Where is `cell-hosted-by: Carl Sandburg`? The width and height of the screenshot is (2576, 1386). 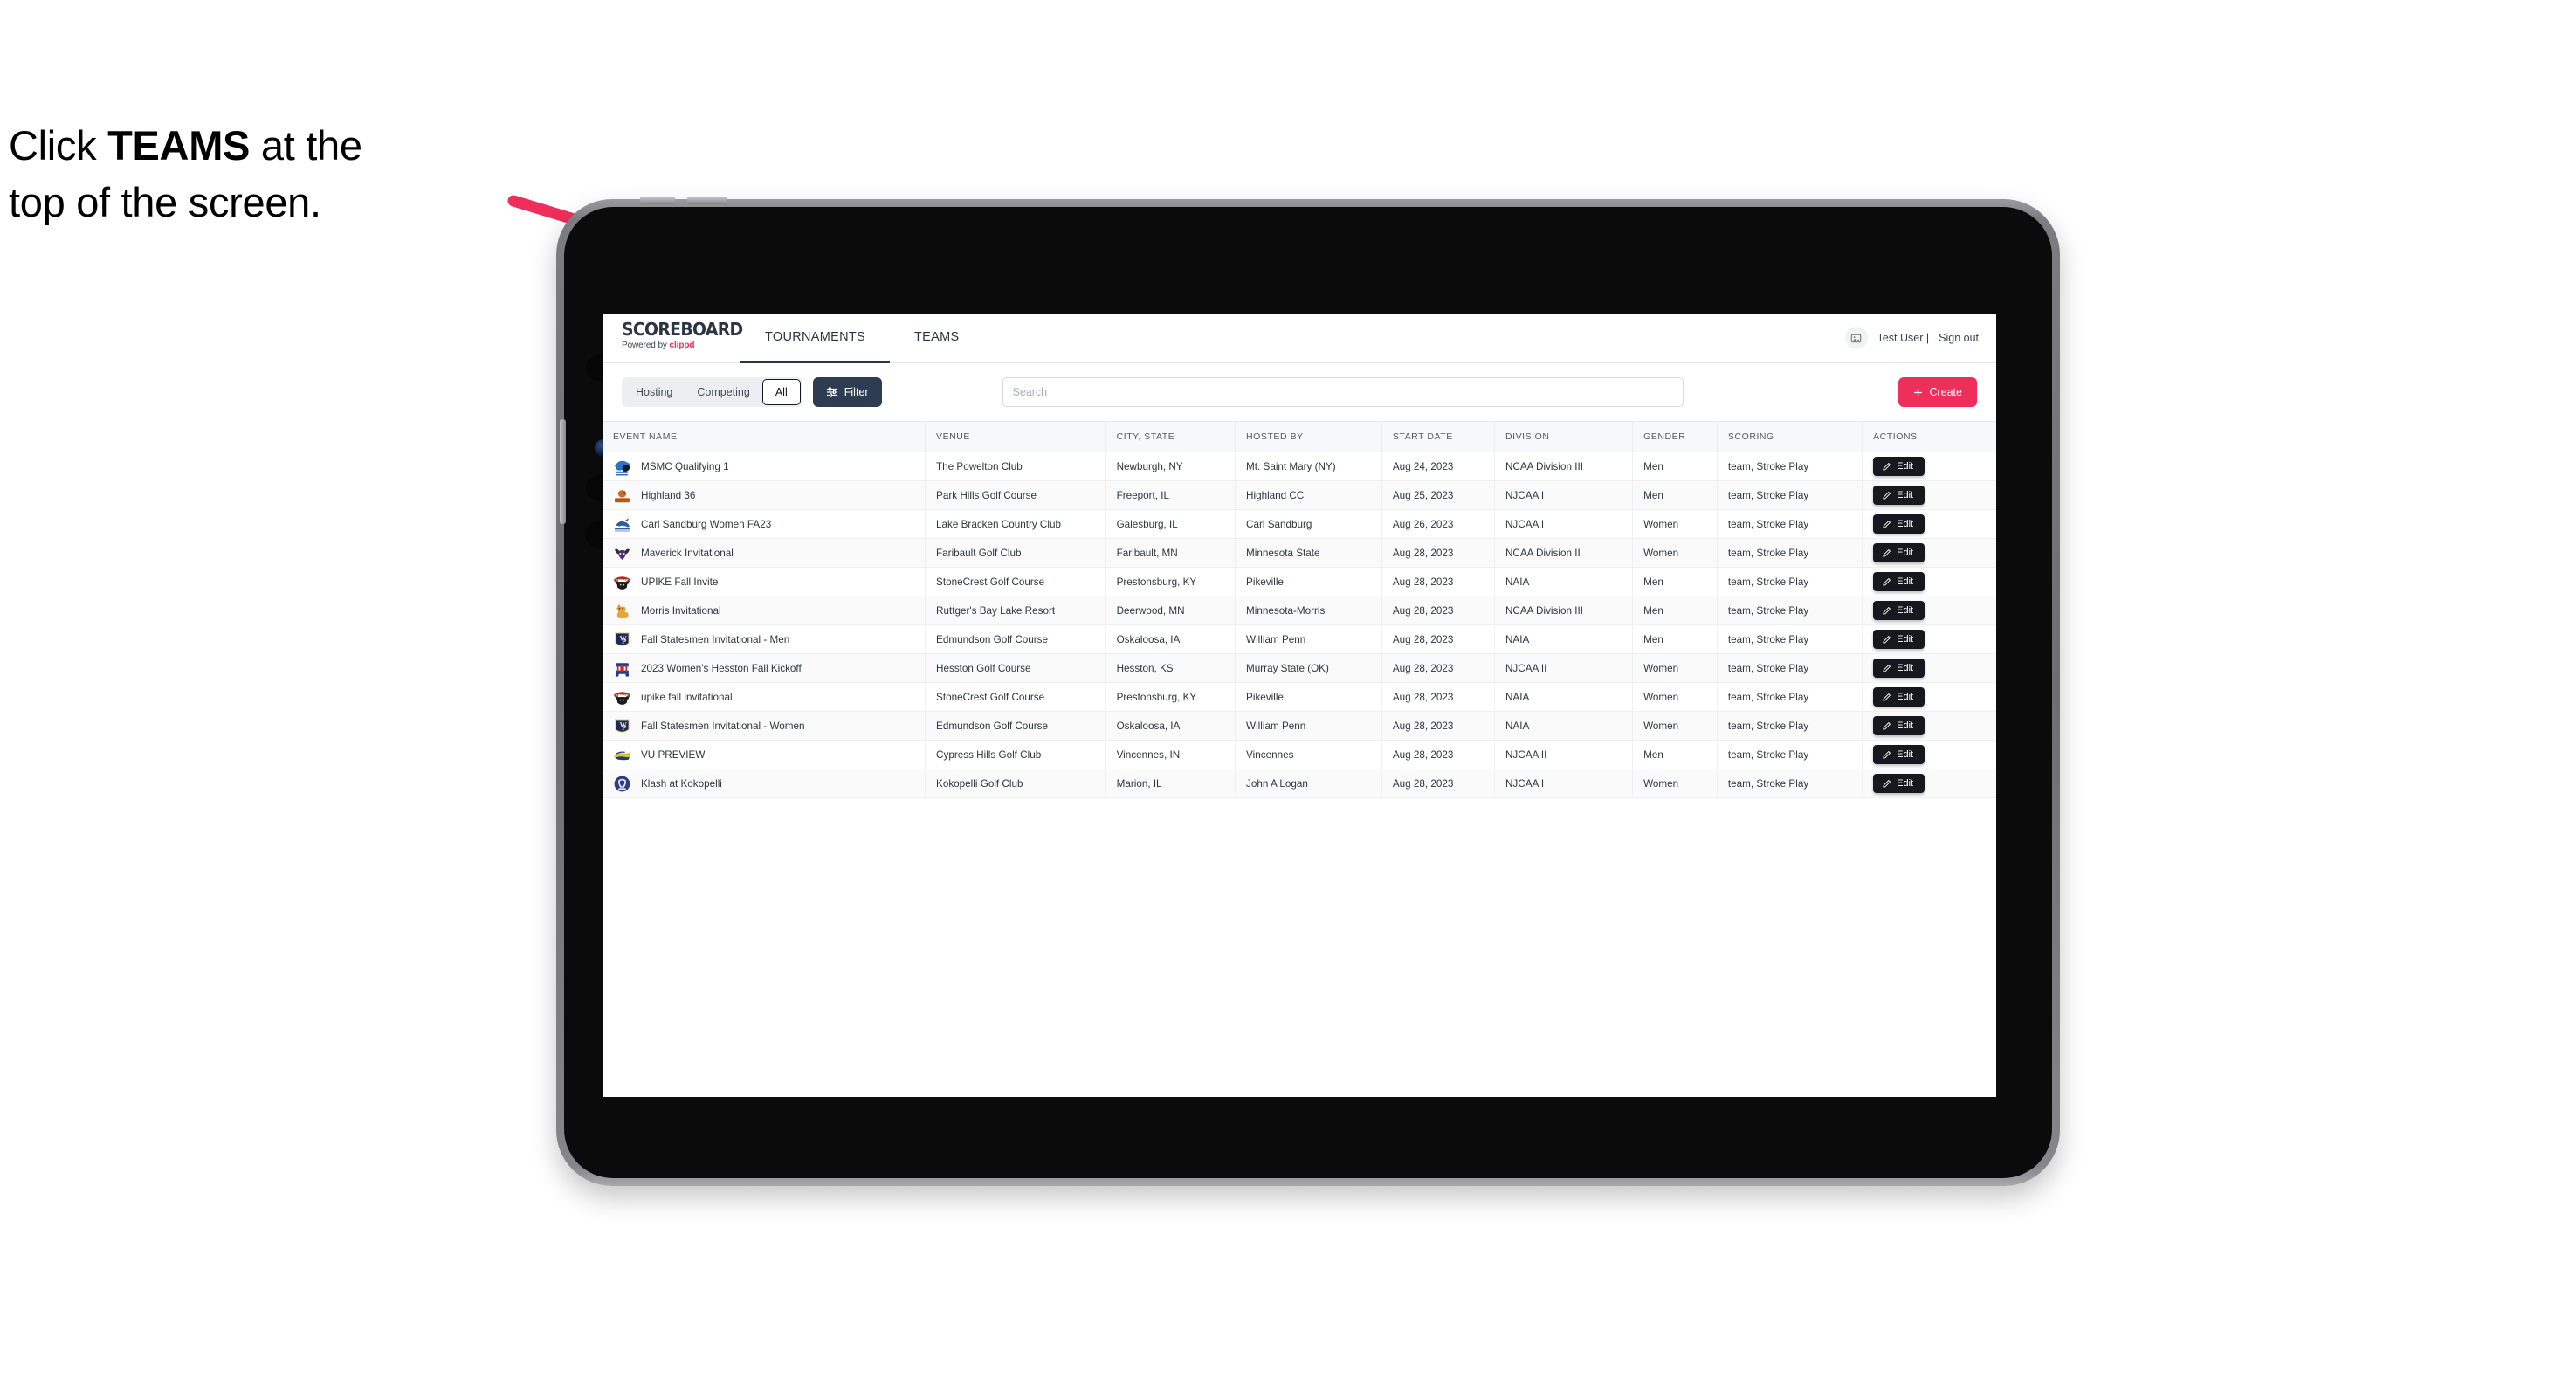
cell-hosted-by: Carl Sandburg is located at coordinates (1308, 524).